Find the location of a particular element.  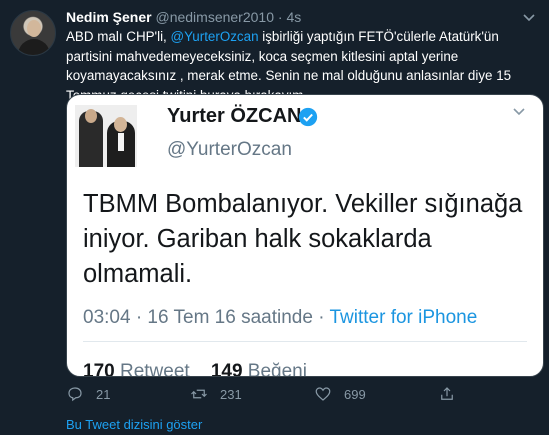

avatar-shirt is located at coordinates (121, 142).